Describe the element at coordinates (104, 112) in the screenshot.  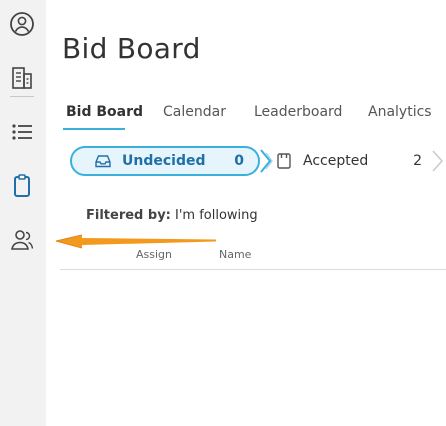
I see `tab-bid-board: Bid Board` at that location.